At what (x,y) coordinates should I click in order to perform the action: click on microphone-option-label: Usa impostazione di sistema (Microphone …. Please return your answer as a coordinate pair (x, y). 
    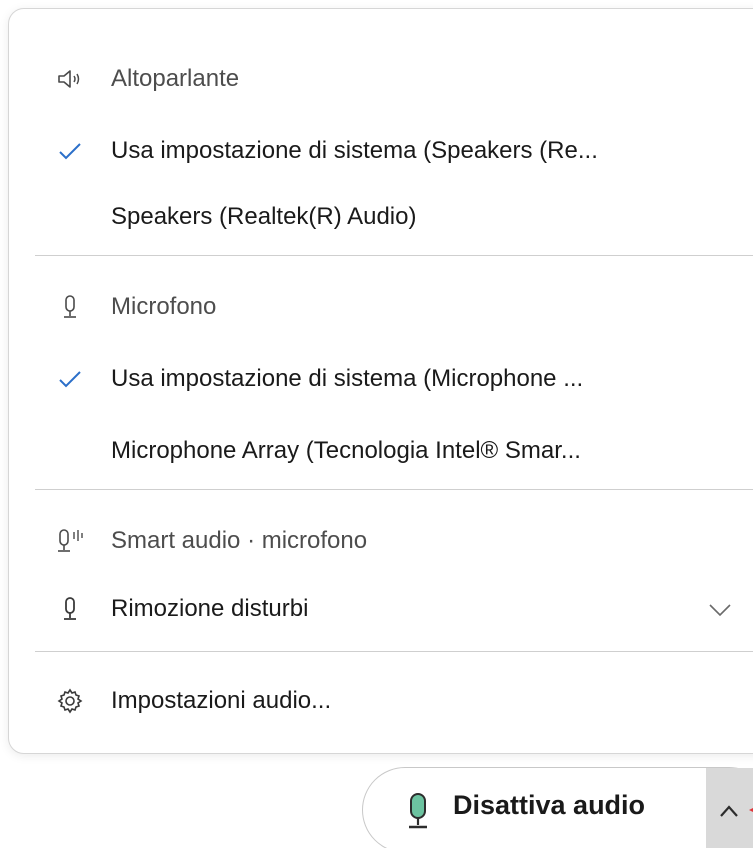
    Looking at the image, I should click on (347, 378).